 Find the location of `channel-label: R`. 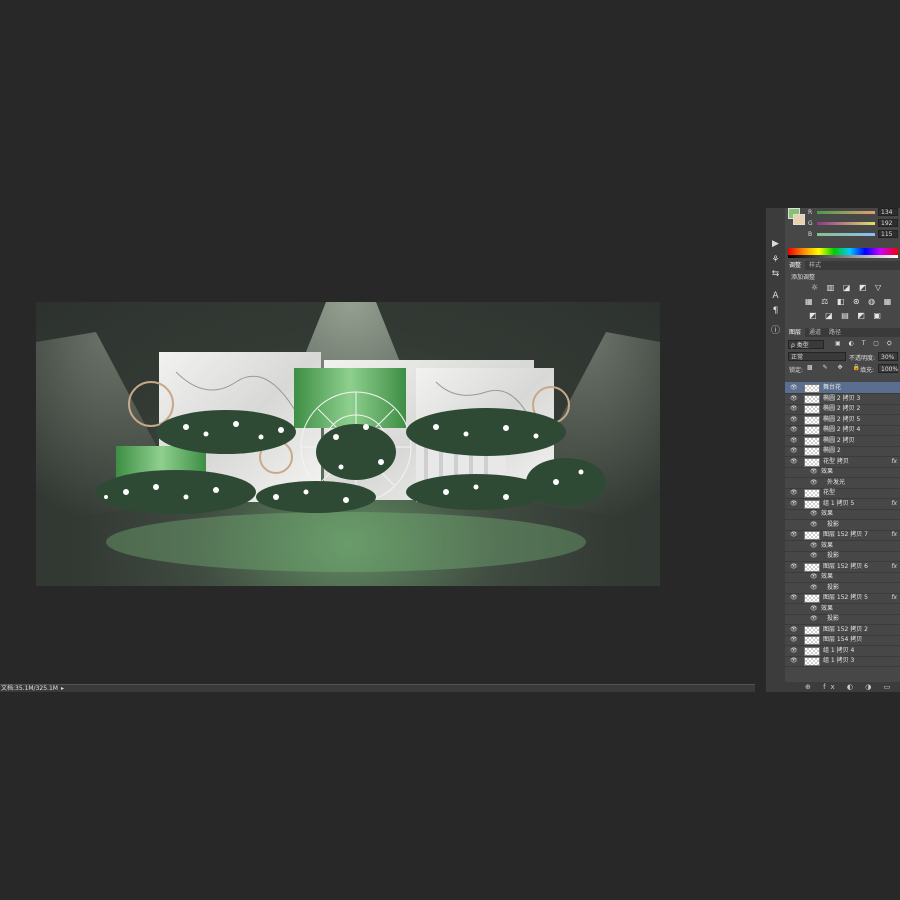

channel-label: R is located at coordinates (810, 212).